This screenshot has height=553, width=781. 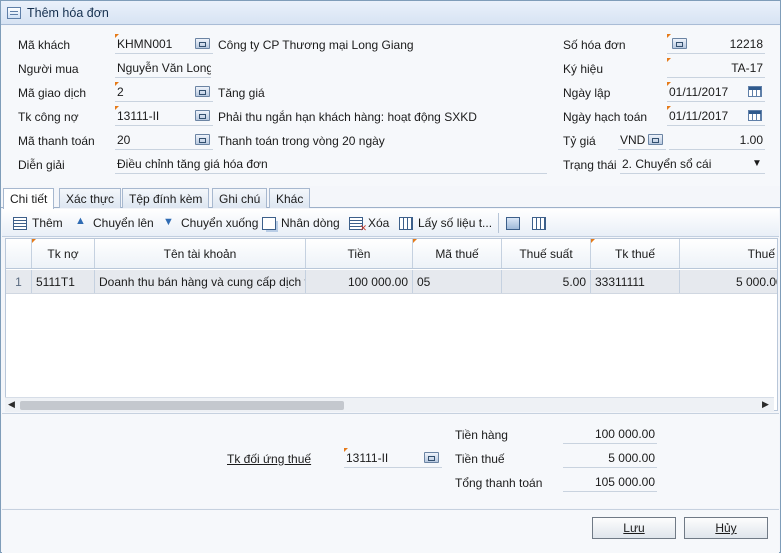 What do you see at coordinates (200, 253) in the screenshot?
I see `column-header: Tên tài khoản` at bounding box center [200, 253].